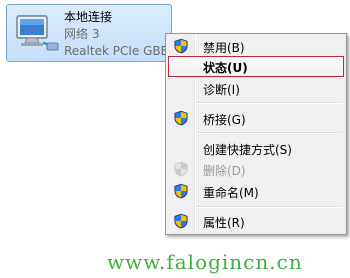  What do you see at coordinates (224, 223) in the screenshot?
I see `menu-item-label: 属性(R)` at bounding box center [224, 223].